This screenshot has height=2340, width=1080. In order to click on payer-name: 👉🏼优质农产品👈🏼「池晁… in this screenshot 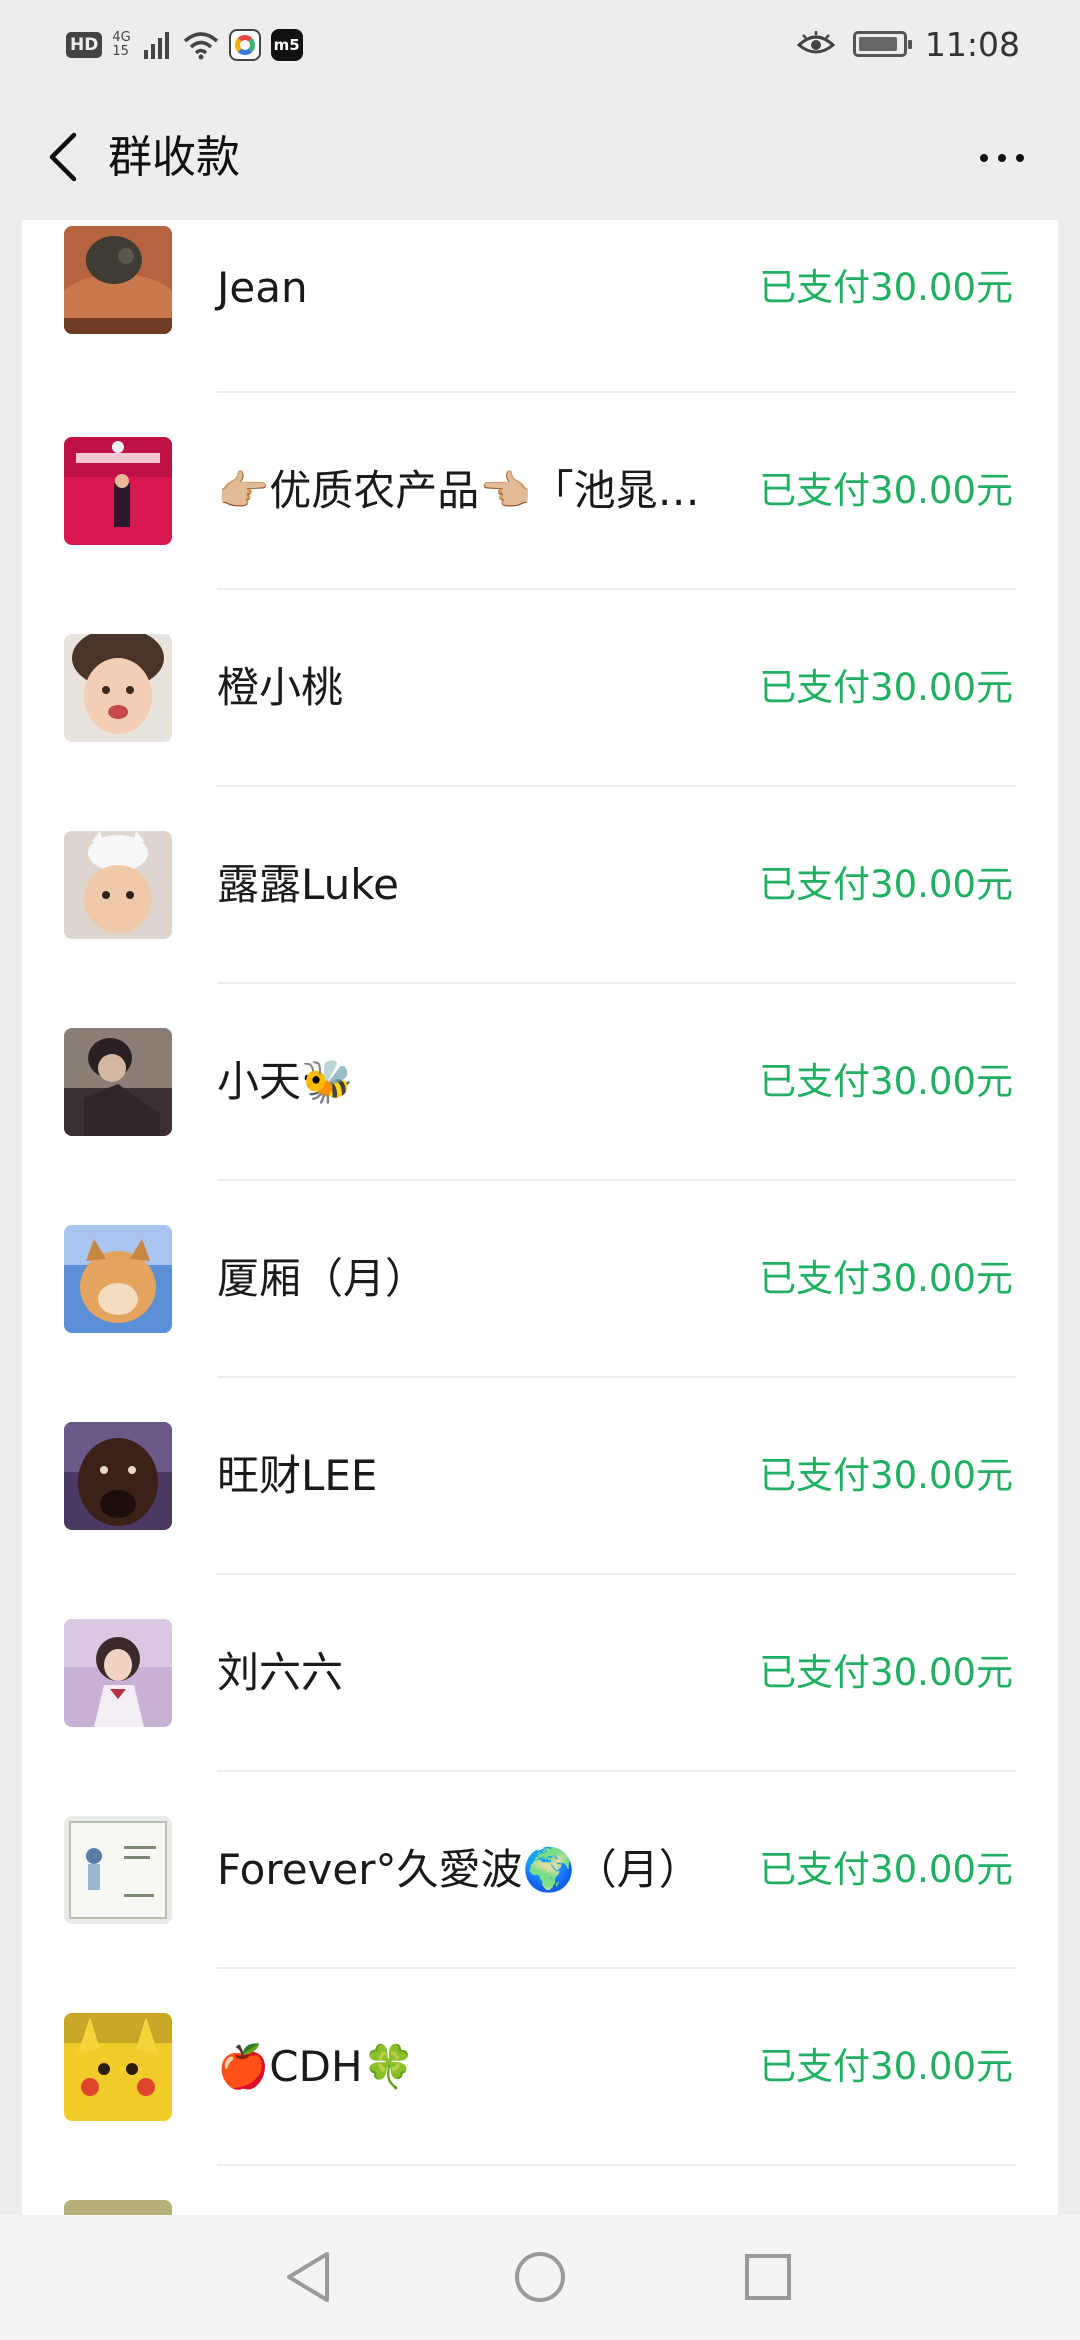, I will do `click(458, 490)`.